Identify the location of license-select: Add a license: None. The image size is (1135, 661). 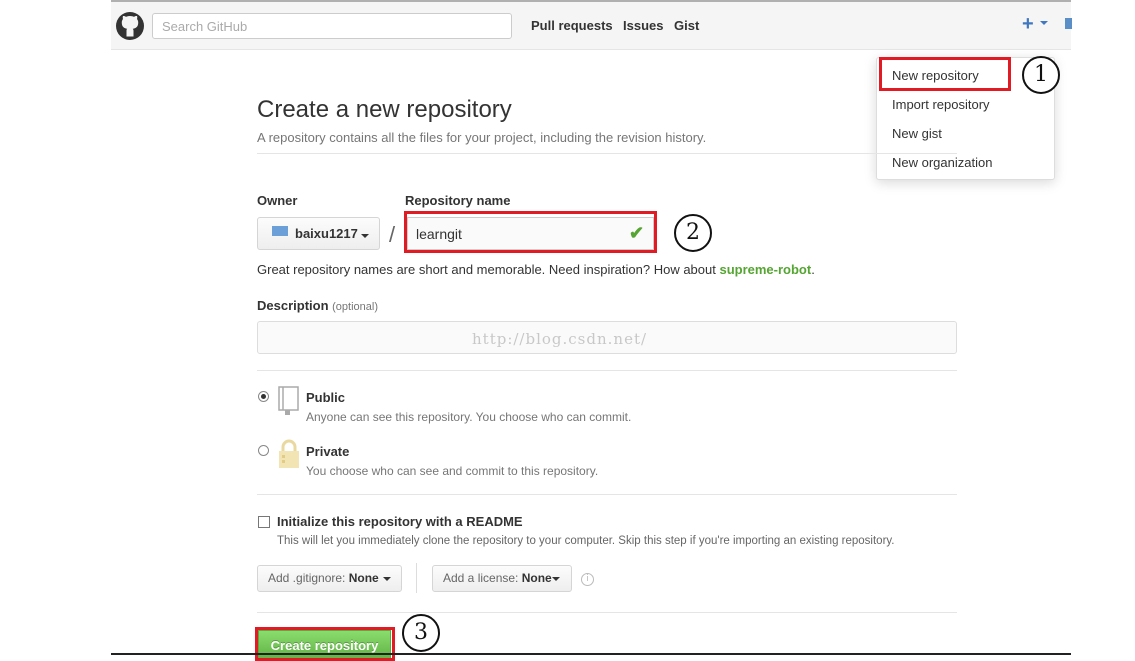
(502, 578).